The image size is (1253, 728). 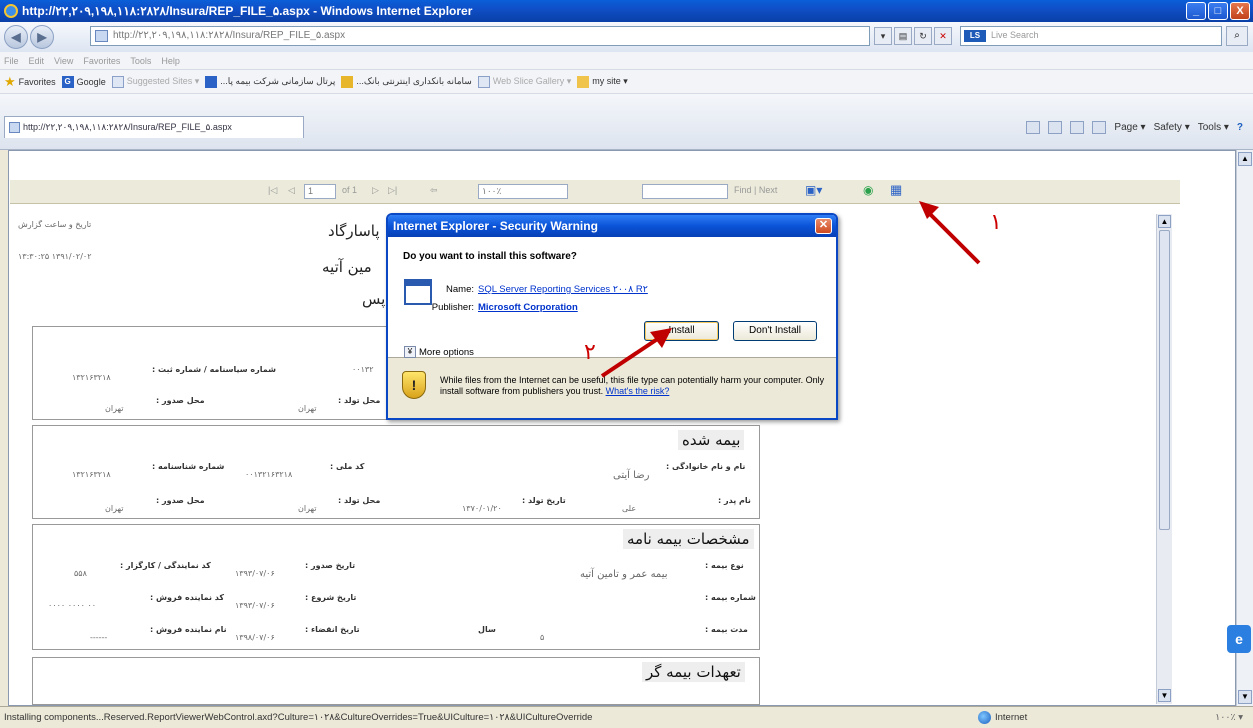 I want to click on page-menu: Page ▾, so click(x=1129, y=127).